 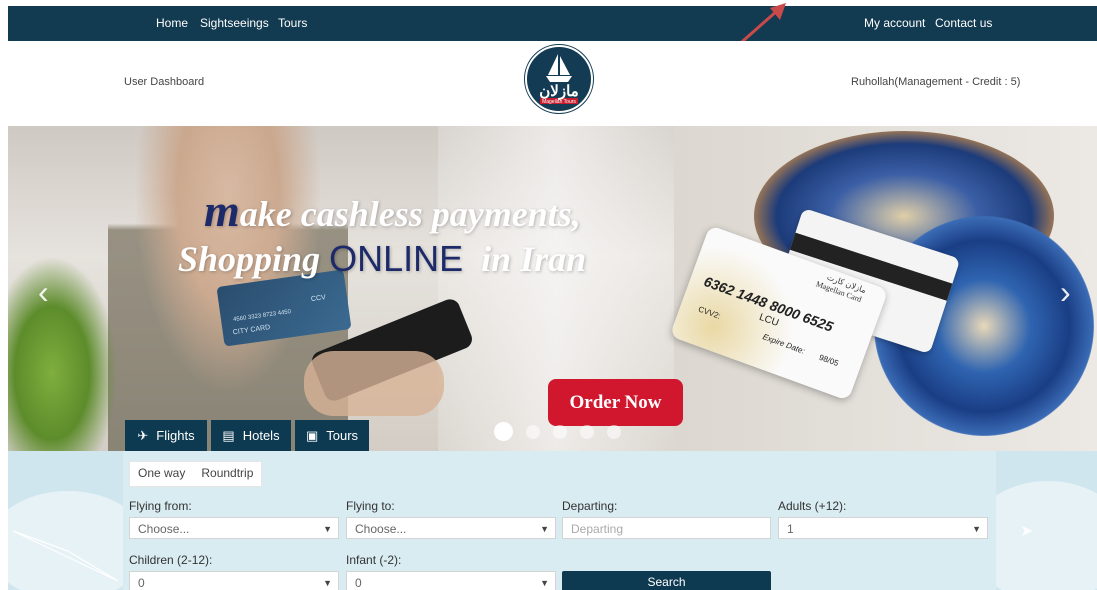 I want to click on slogan-online: ONLINE, so click(x=396, y=258).